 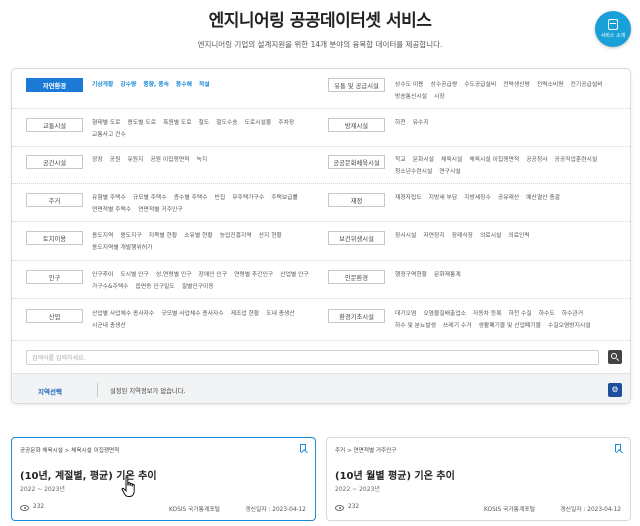 I want to click on category-housing: 주거, so click(x=54, y=200).